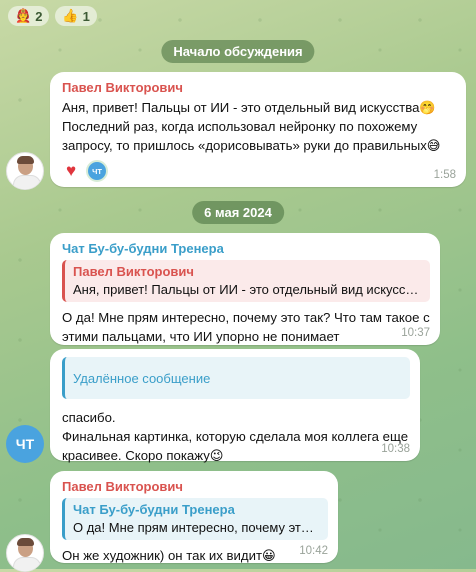 This screenshot has height=572, width=476. Describe the element at coordinates (258, 171) in the screenshot. I see `message-reactions: ♥ ЧТ` at that location.